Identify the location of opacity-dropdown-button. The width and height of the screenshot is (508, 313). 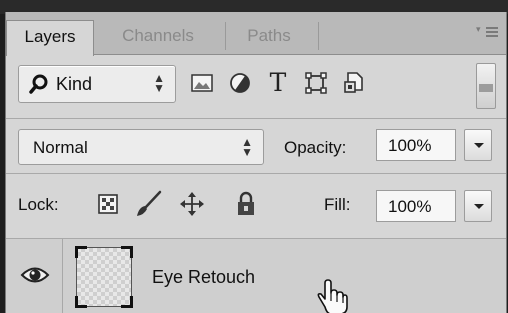
(478, 145).